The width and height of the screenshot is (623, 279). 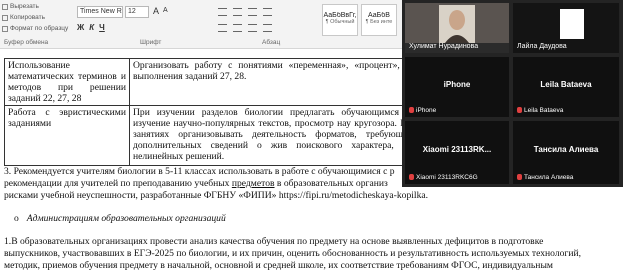 I want to click on copy-label: Копировать, so click(x=27, y=17).